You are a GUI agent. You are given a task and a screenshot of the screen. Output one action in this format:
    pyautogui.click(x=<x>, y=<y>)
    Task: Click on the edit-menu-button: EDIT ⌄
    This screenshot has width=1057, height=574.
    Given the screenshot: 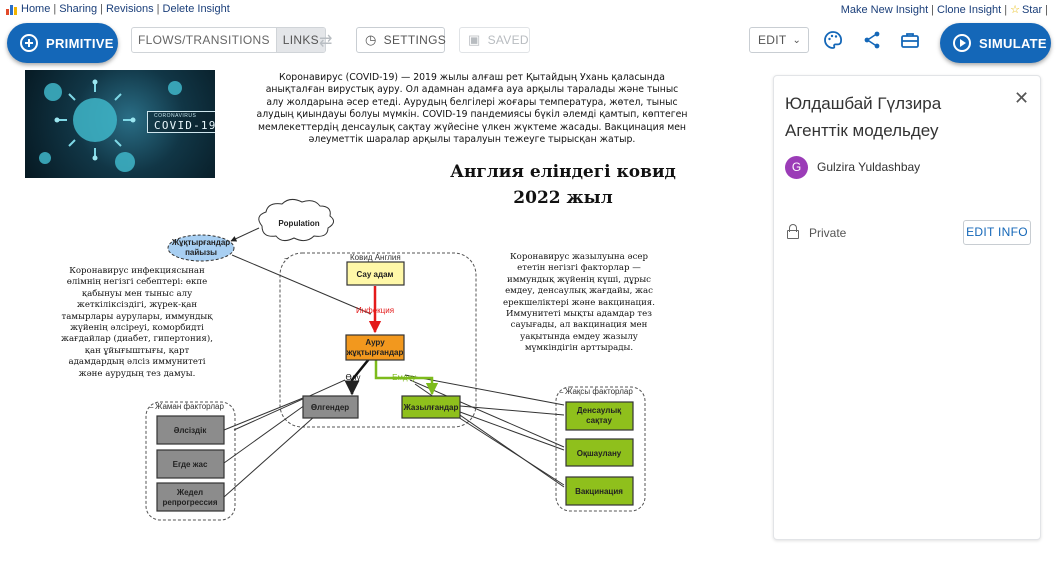 What is the action you would take?
    pyautogui.click(x=779, y=40)
    